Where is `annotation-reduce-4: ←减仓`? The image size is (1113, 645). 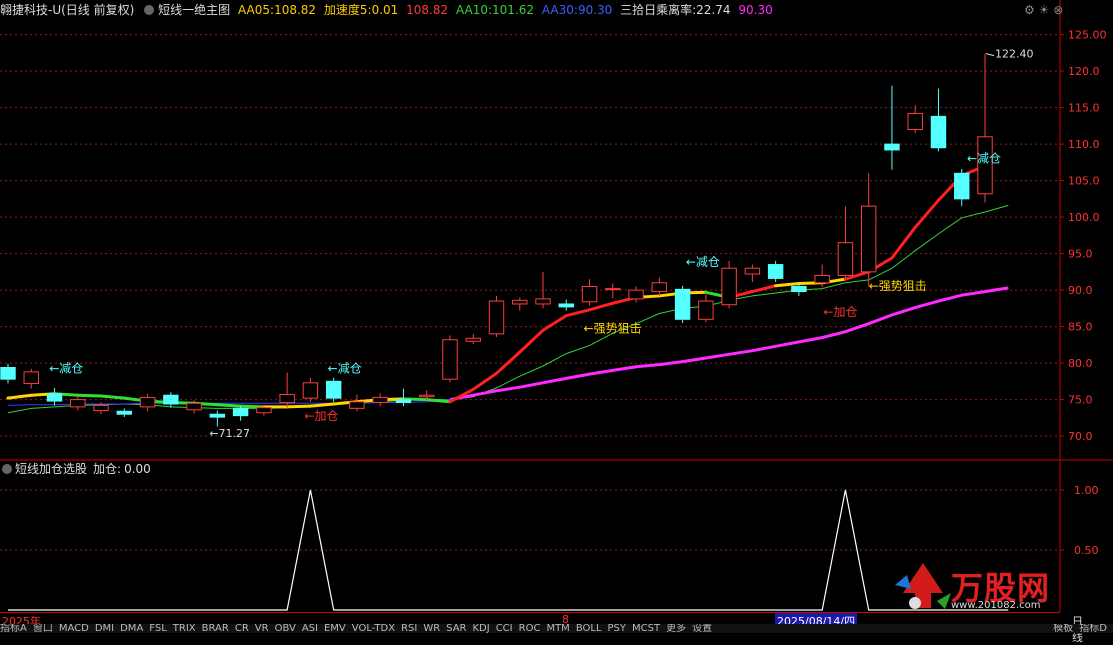 annotation-reduce-4: ←减仓 is located at coordinates (984, 158).